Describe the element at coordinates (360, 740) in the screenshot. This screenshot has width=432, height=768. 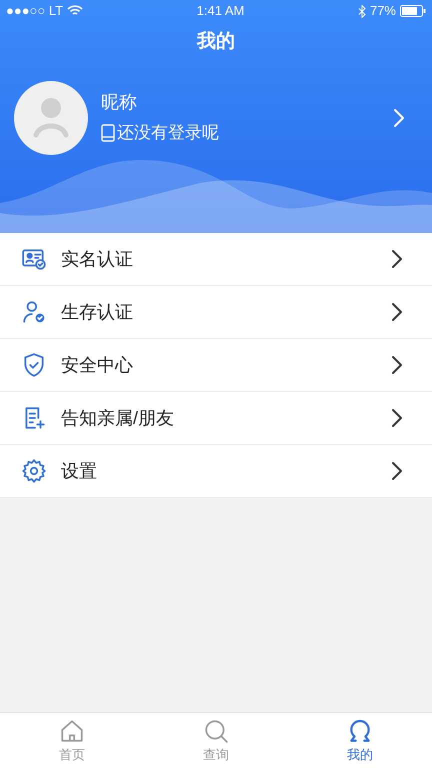
I see `tab-item: 我的` at that location.